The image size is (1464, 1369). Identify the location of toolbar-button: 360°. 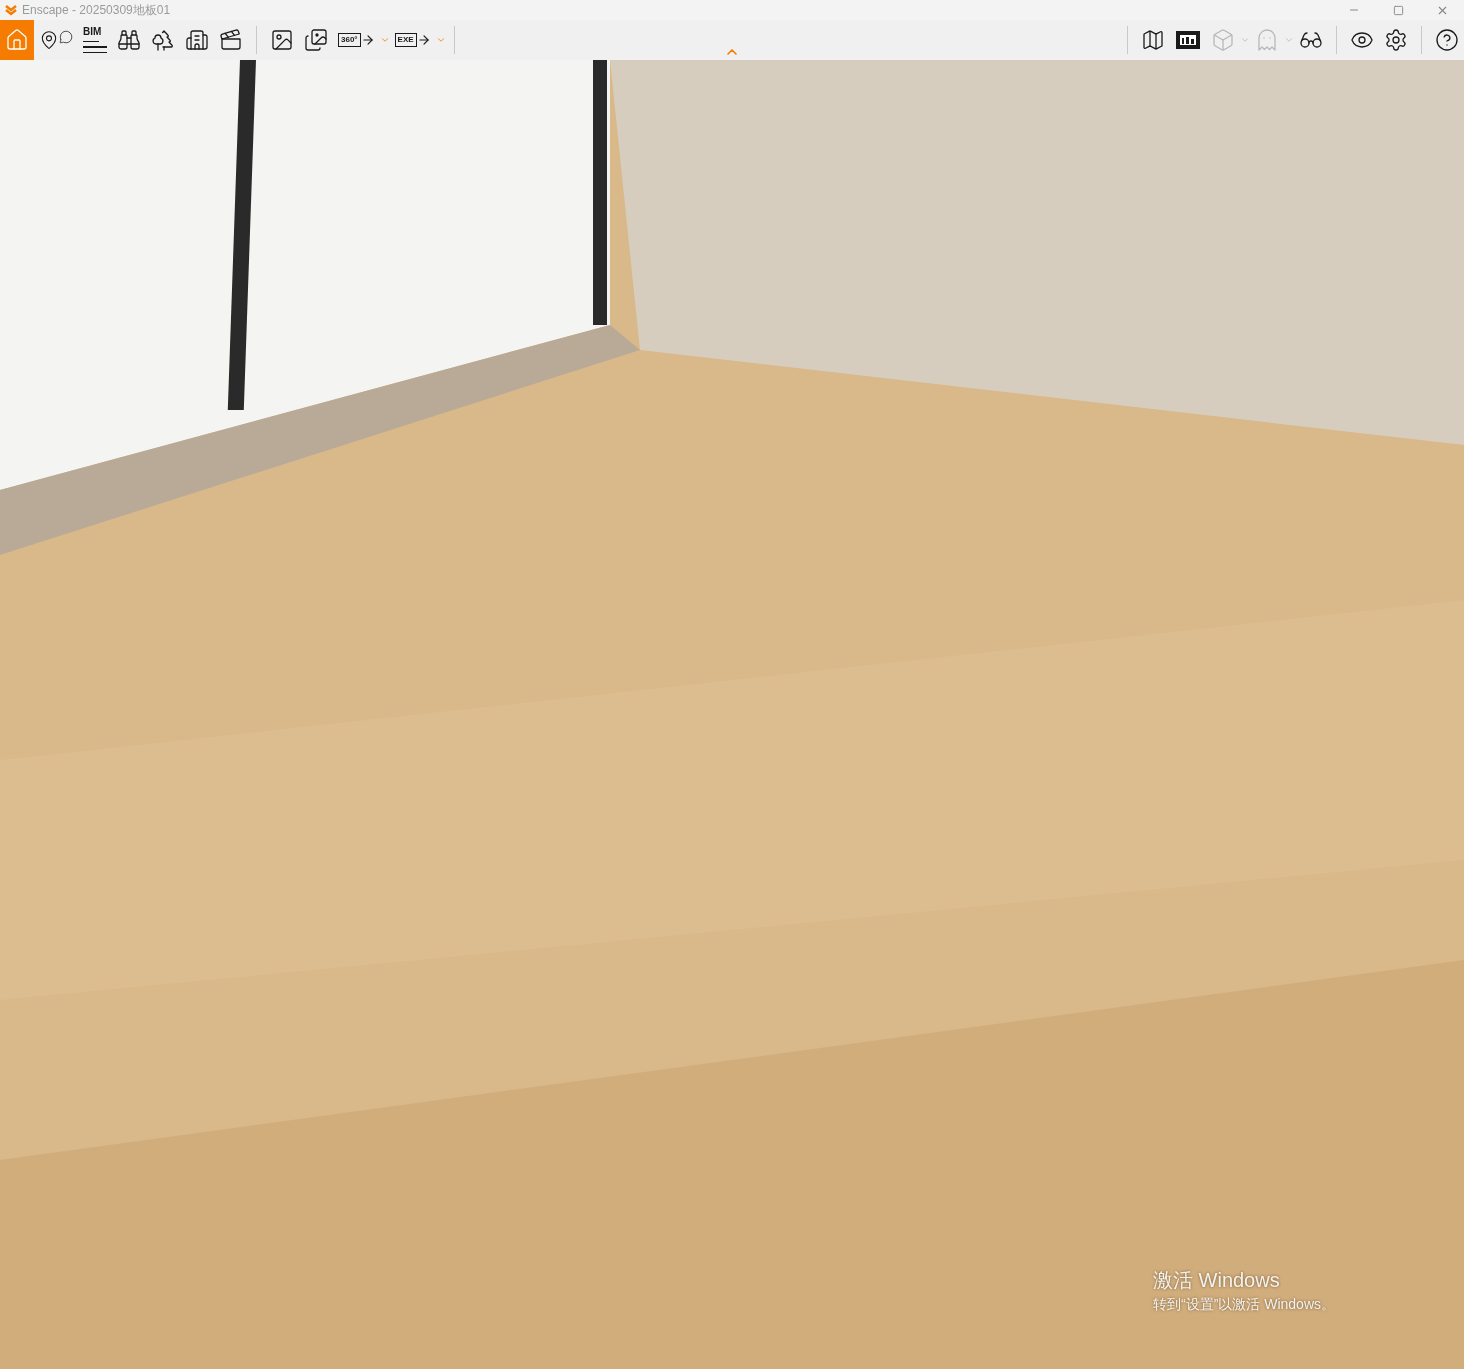
(356, 40).